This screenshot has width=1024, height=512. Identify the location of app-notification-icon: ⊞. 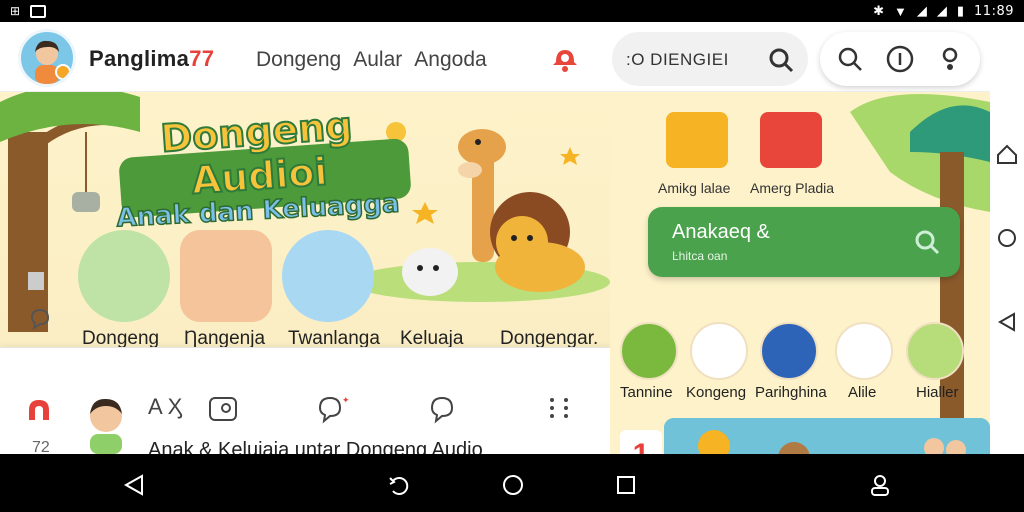
(15, 11).